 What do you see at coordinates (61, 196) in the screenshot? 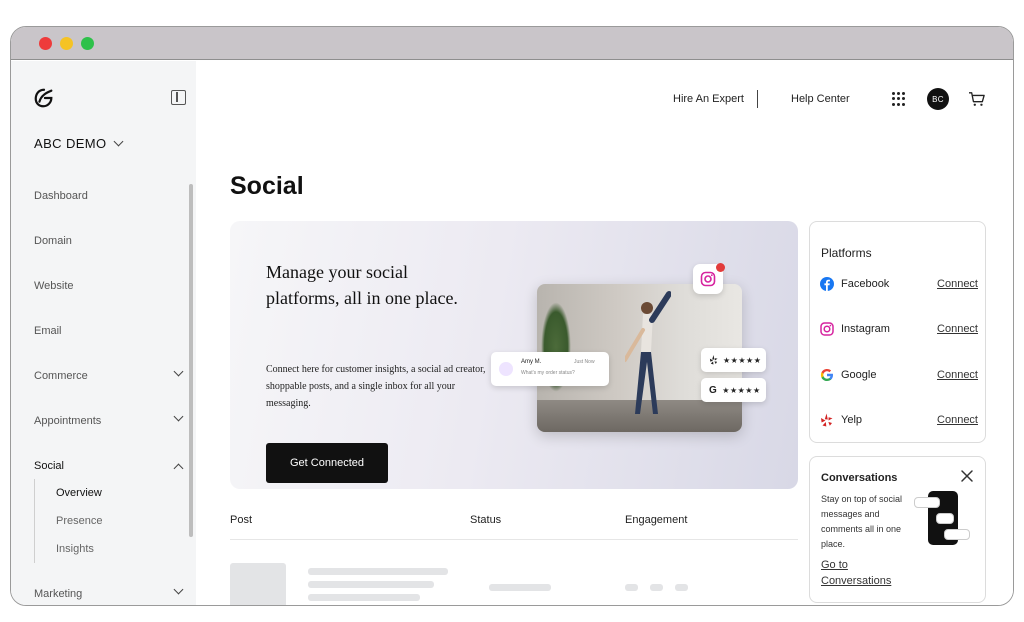
I see `sidebar-item-label: Dashboard` at bounding box center [61, 196].